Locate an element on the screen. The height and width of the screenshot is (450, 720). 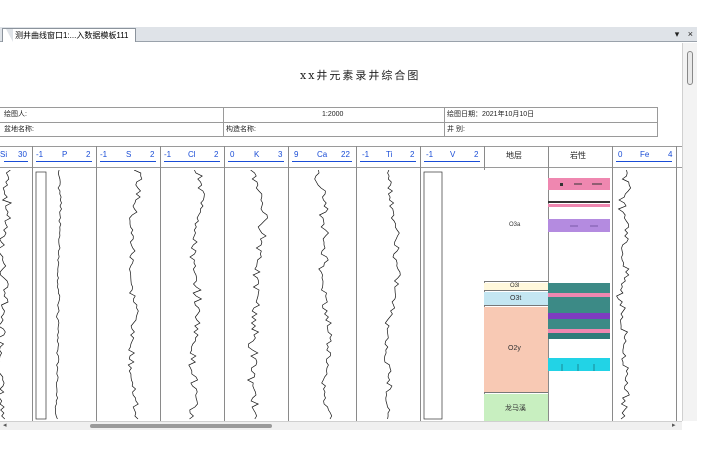
date-field: 绘图日期：2021年10月10日 is located at coordinates (491, 114).